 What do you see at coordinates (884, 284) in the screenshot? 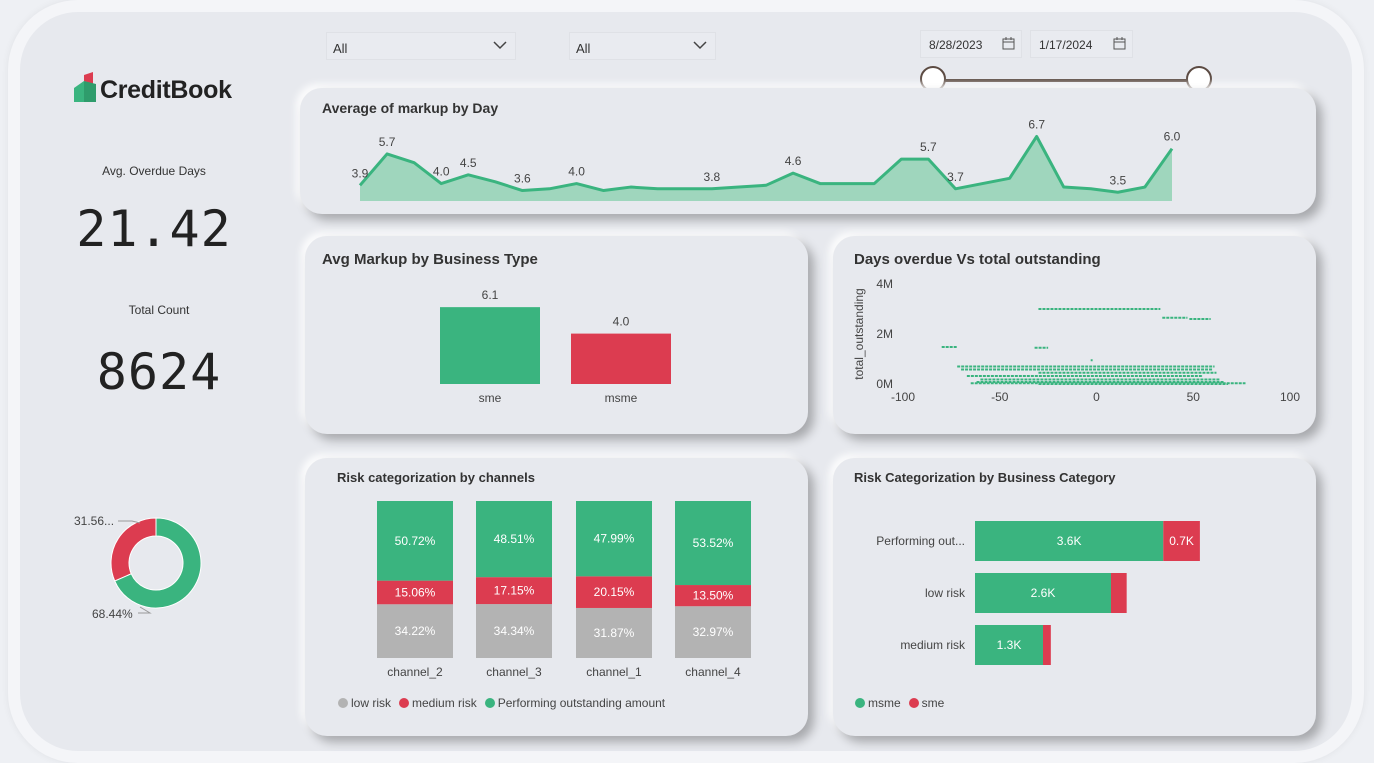
I see `scatter-y-tick: 4M` at bounding box center [884, 284].